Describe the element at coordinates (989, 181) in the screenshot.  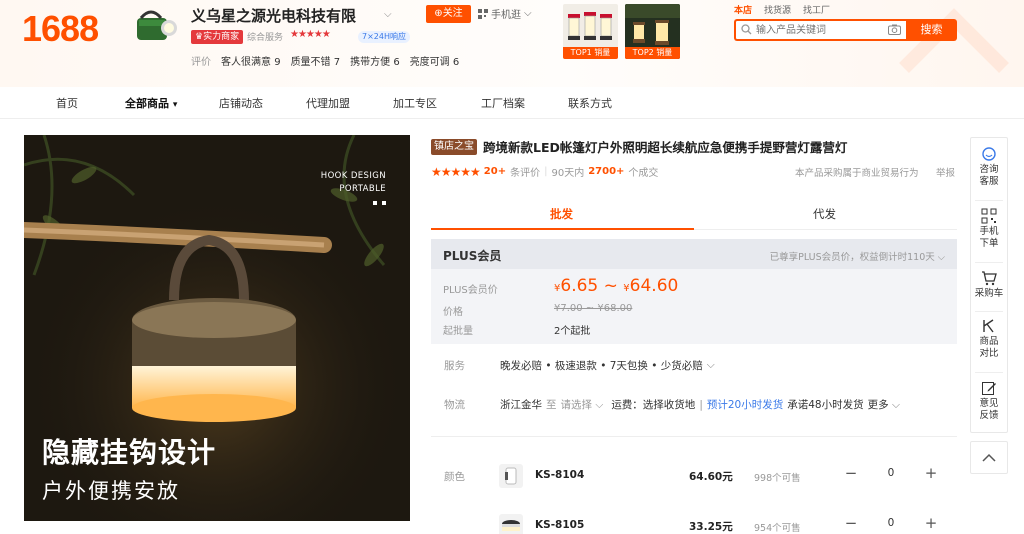
I see `sidebar-label: 客服` at that location.